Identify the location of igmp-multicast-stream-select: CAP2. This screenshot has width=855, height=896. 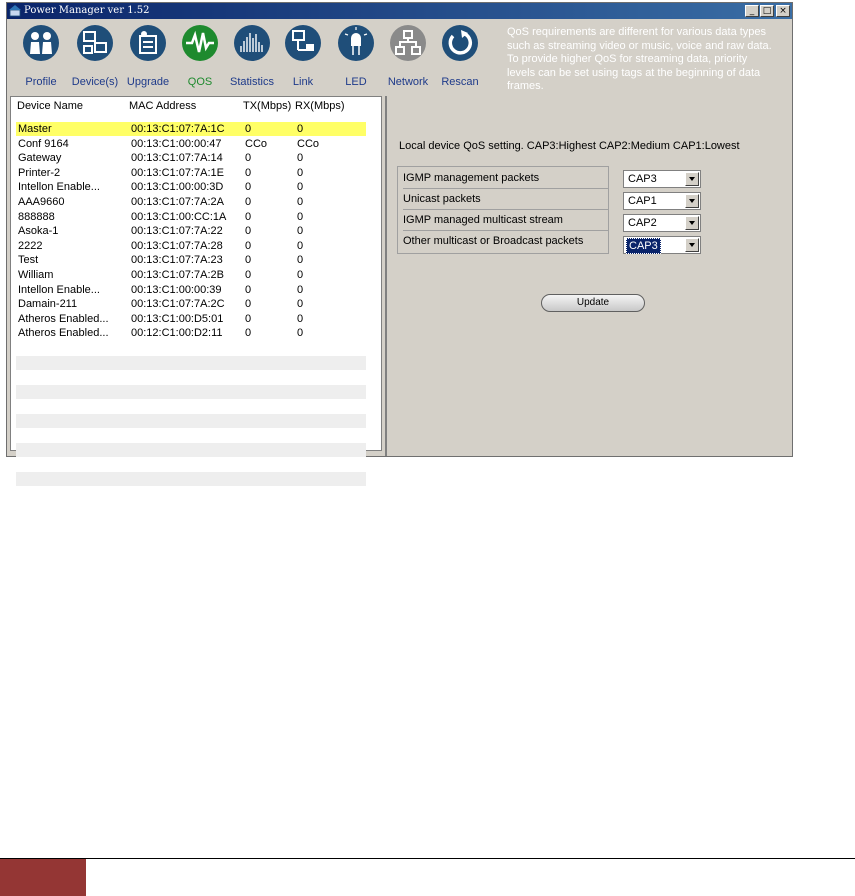
(662, 223).